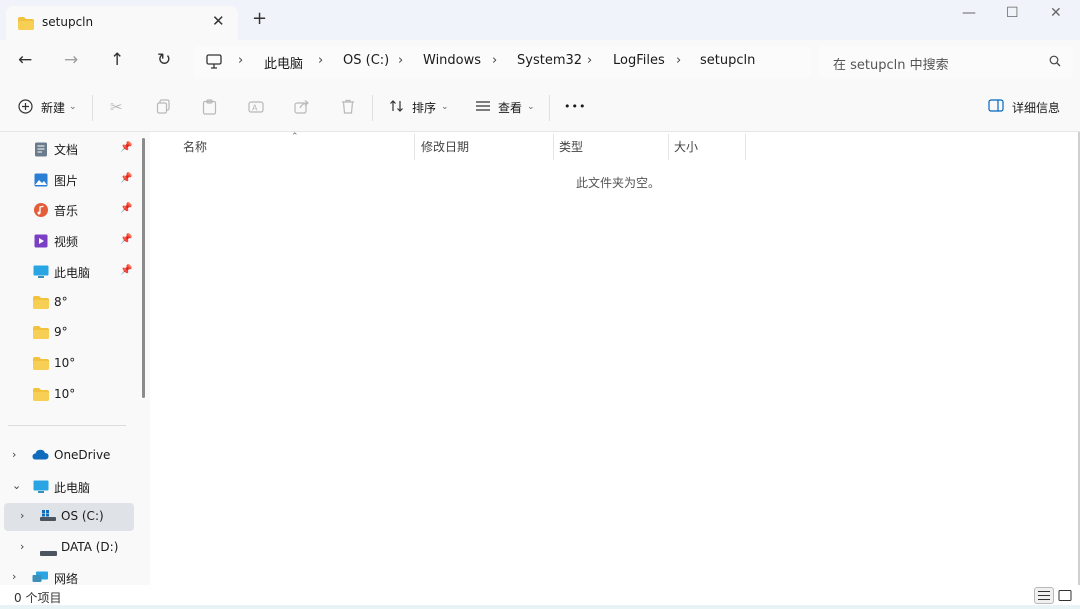  Describe the element at coordinates (163, 108) in the screenshot. I see `copy-icon` at that location.